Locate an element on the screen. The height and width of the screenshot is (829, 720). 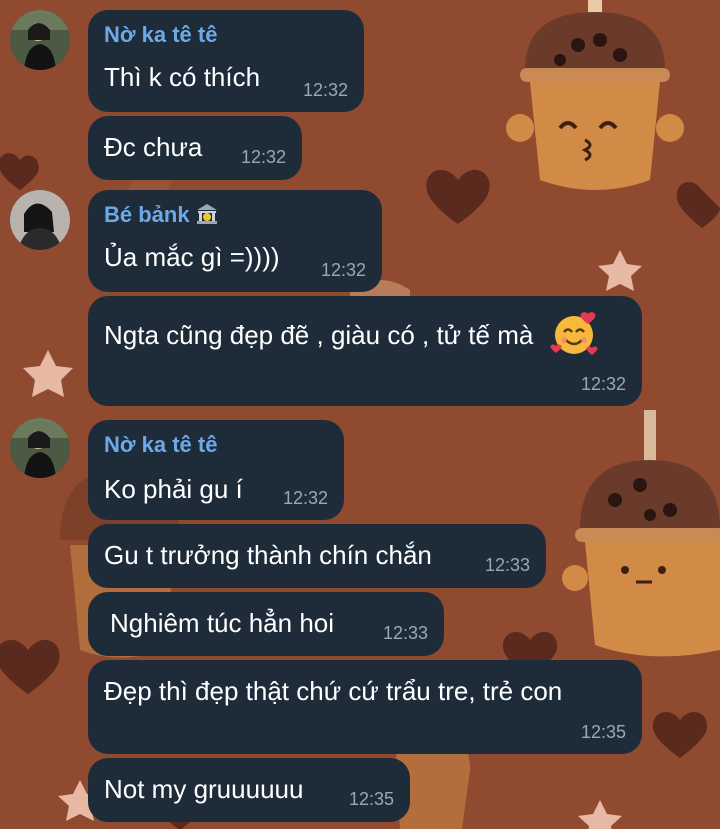
message-bubble: Gu t trưởng thành chín chắn 12:33 is located at coordinates (317, 556).